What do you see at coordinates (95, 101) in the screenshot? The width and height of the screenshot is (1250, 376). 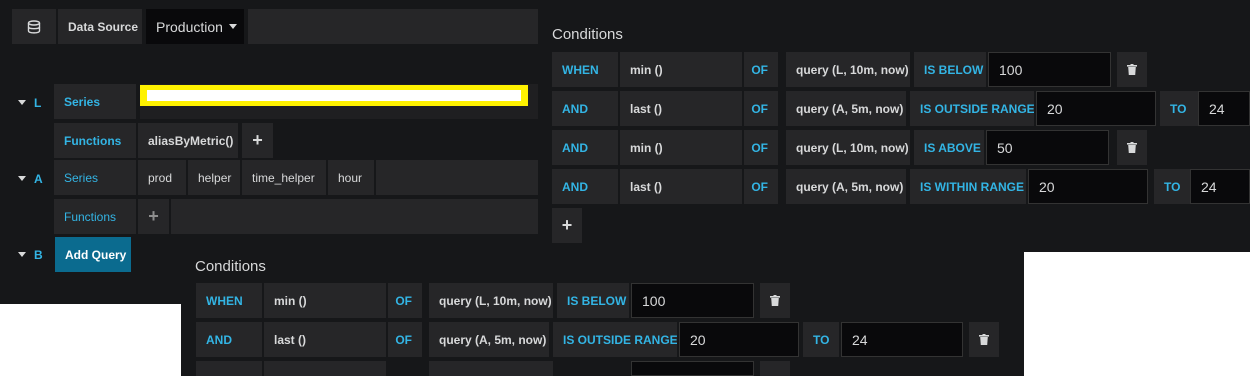 I see `query-l-series-label: Series` at bounding box center [95, 101].